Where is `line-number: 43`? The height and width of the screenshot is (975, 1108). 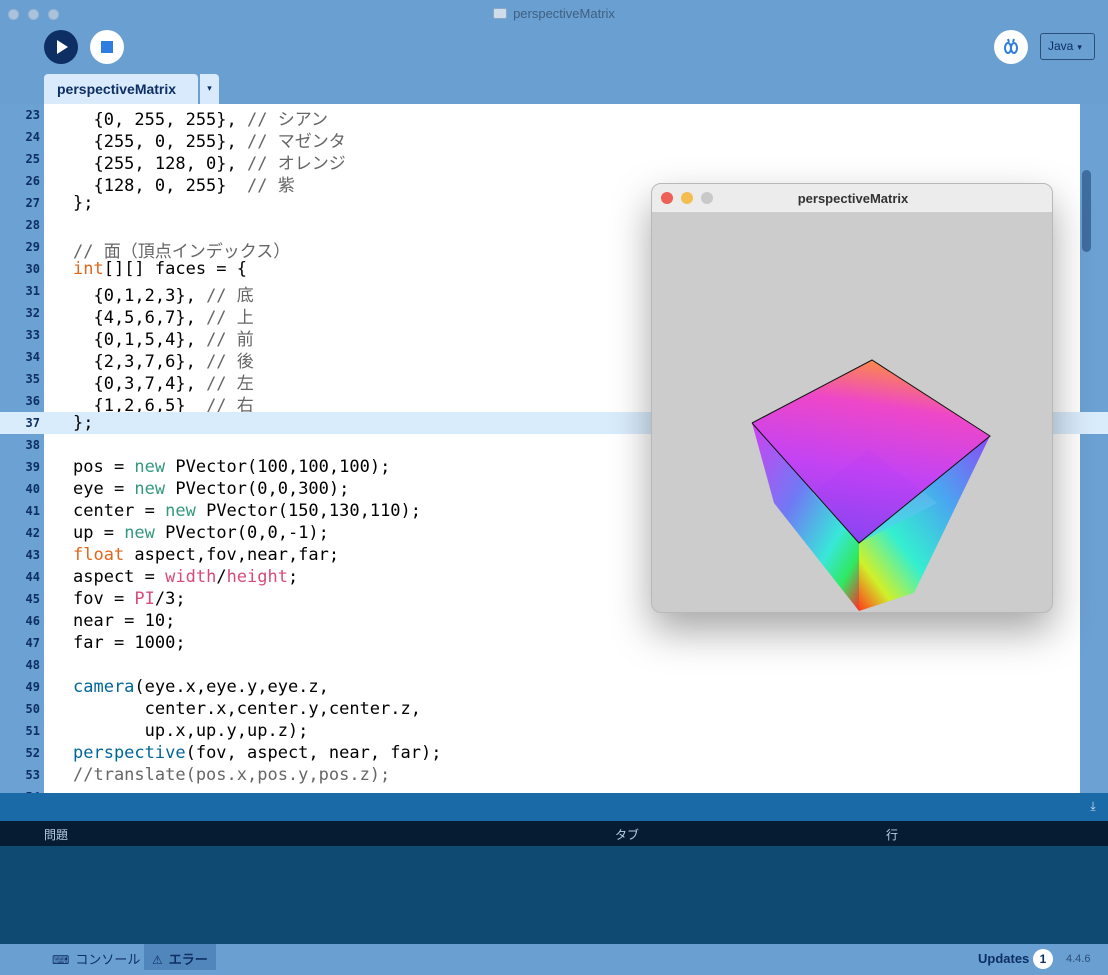 line-number: 43 is located at coordinates (20, 555).